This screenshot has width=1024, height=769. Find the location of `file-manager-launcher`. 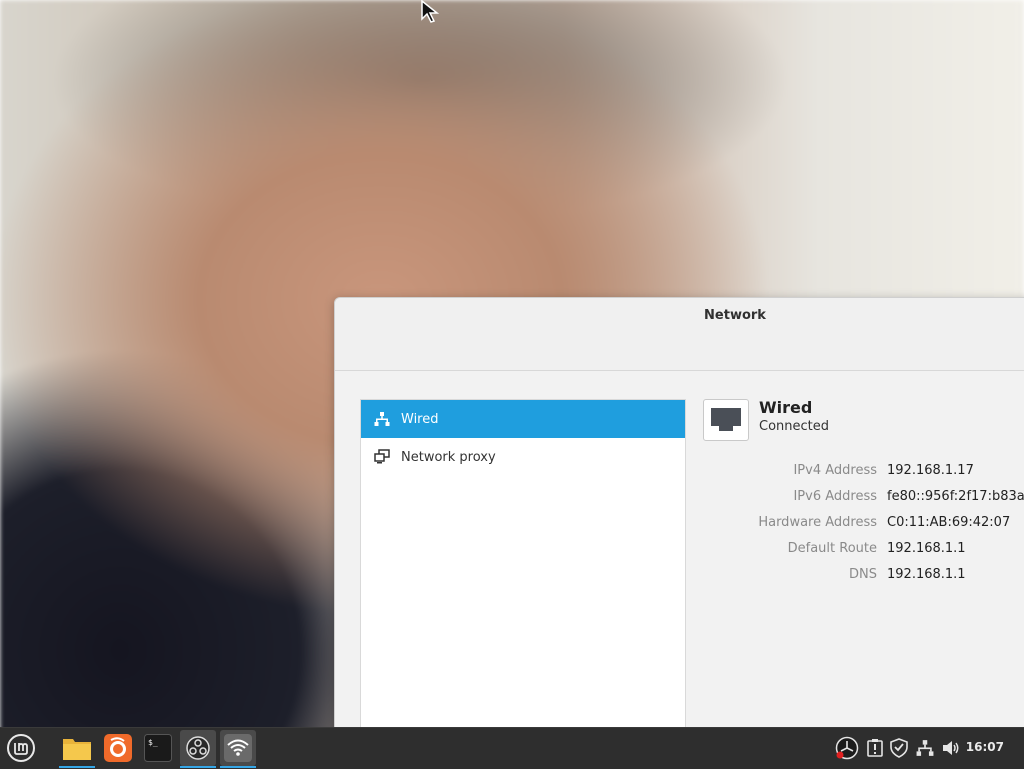

file-manager-launcher is located at coordinates (77, 749).